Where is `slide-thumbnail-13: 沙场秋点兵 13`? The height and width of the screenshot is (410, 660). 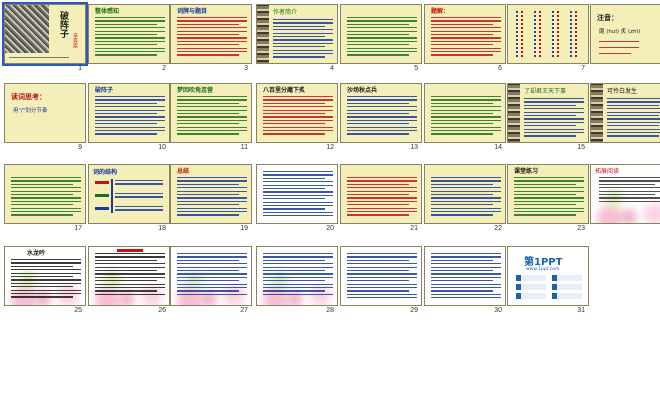
slide-thumbnail-13: 沙场秋点兵 13 is located at coordinates (381, 118).